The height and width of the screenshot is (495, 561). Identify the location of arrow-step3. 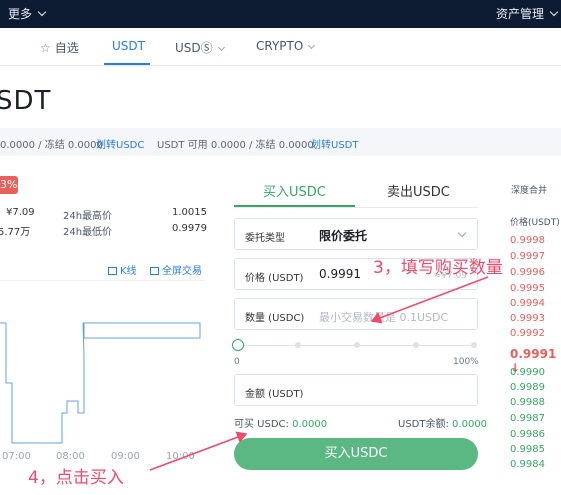
(429, 300).